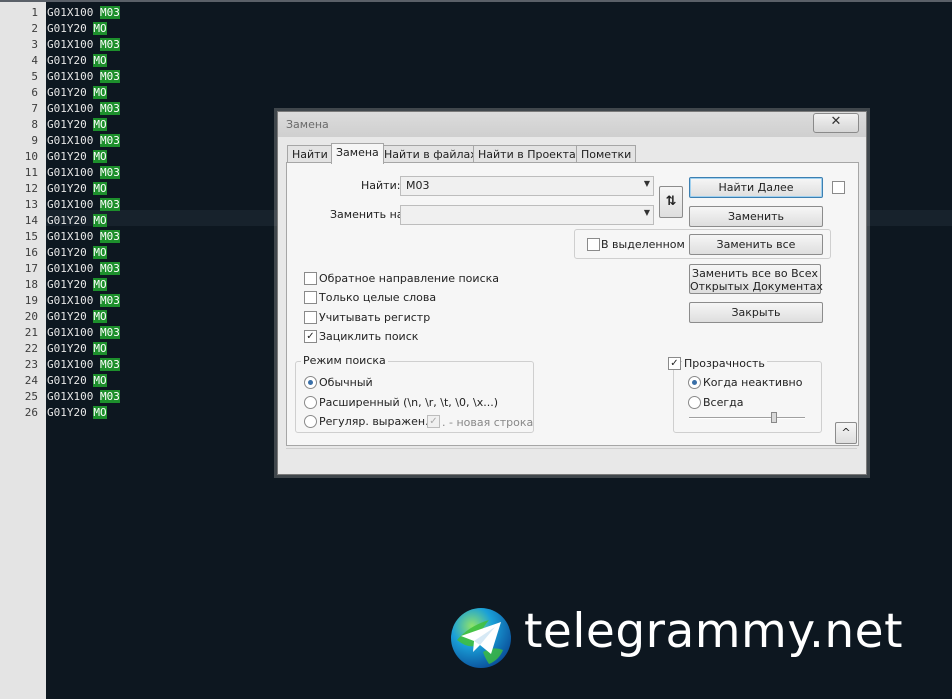  I want to click on tab-marks: Пометки, so click(606, 154).